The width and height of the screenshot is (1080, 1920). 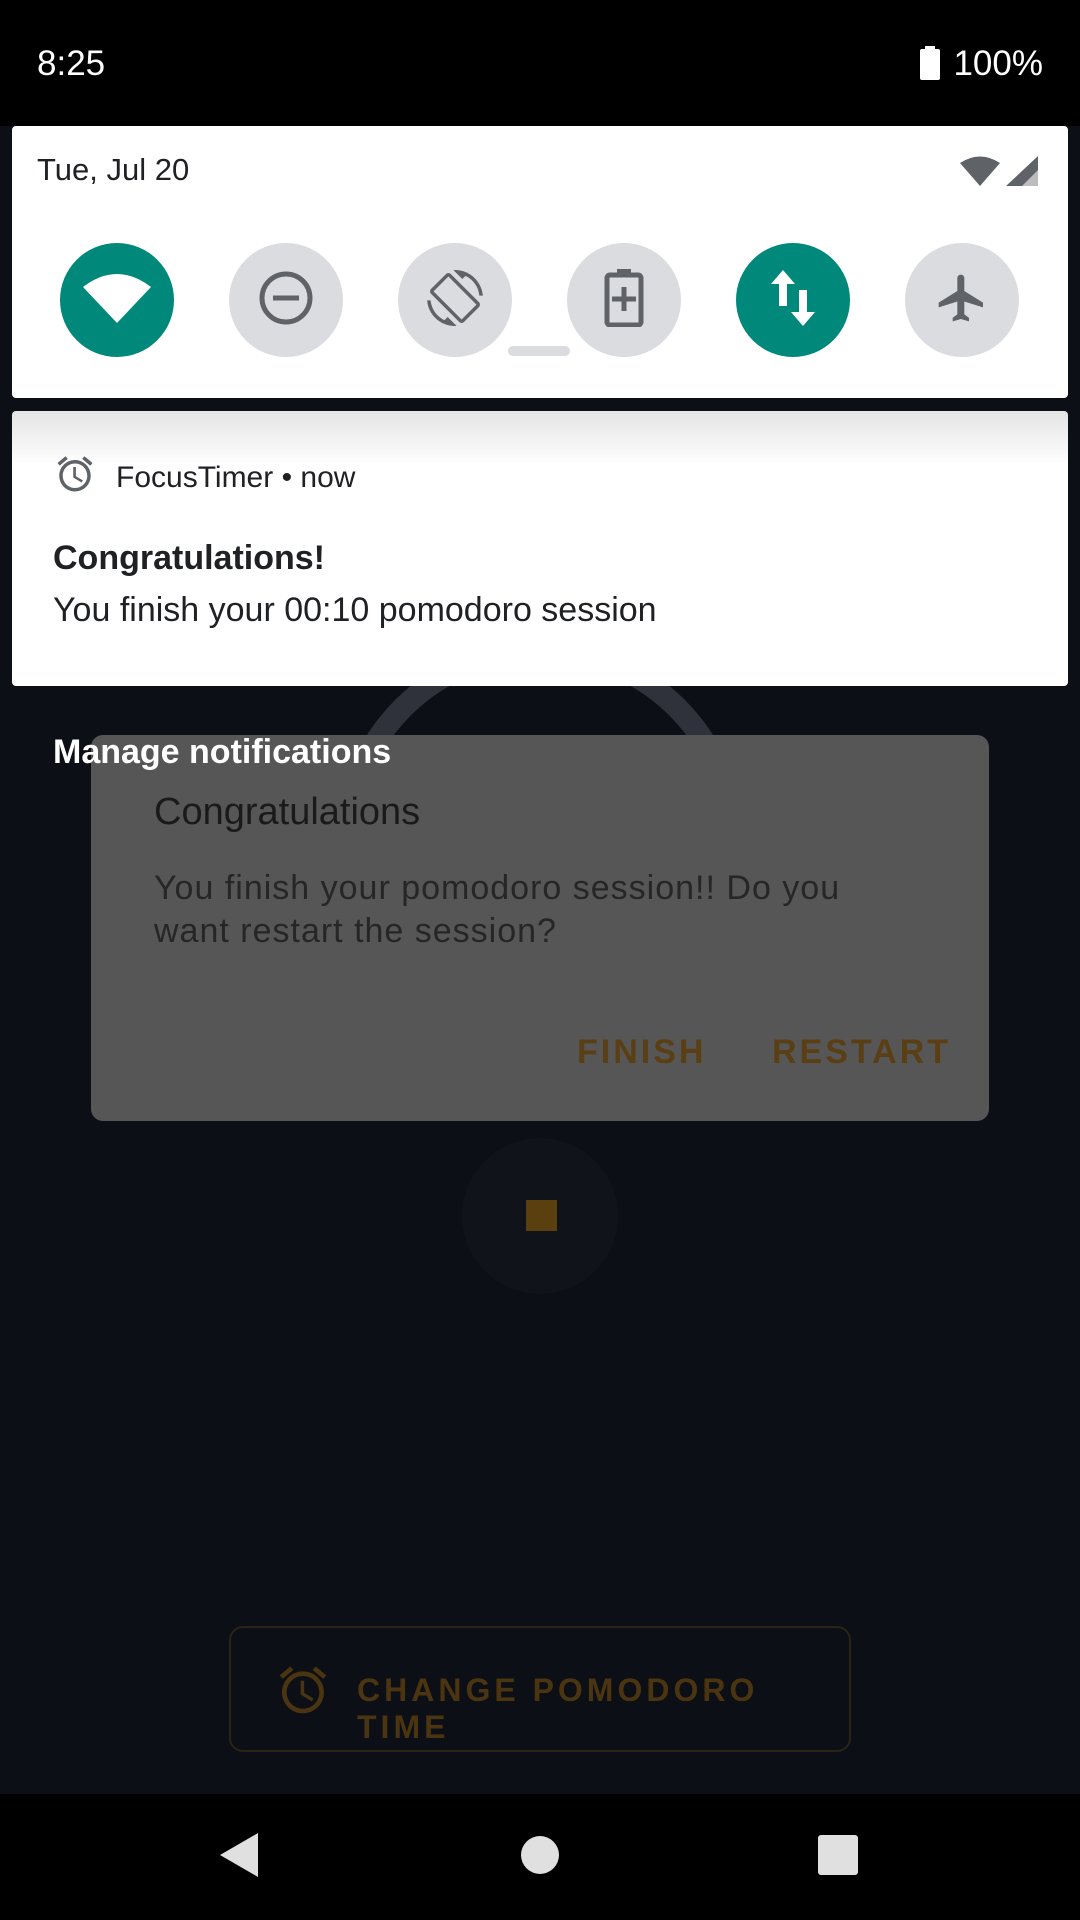 I want to click on do-not-disturb-tile, so click(x=286, y=300).